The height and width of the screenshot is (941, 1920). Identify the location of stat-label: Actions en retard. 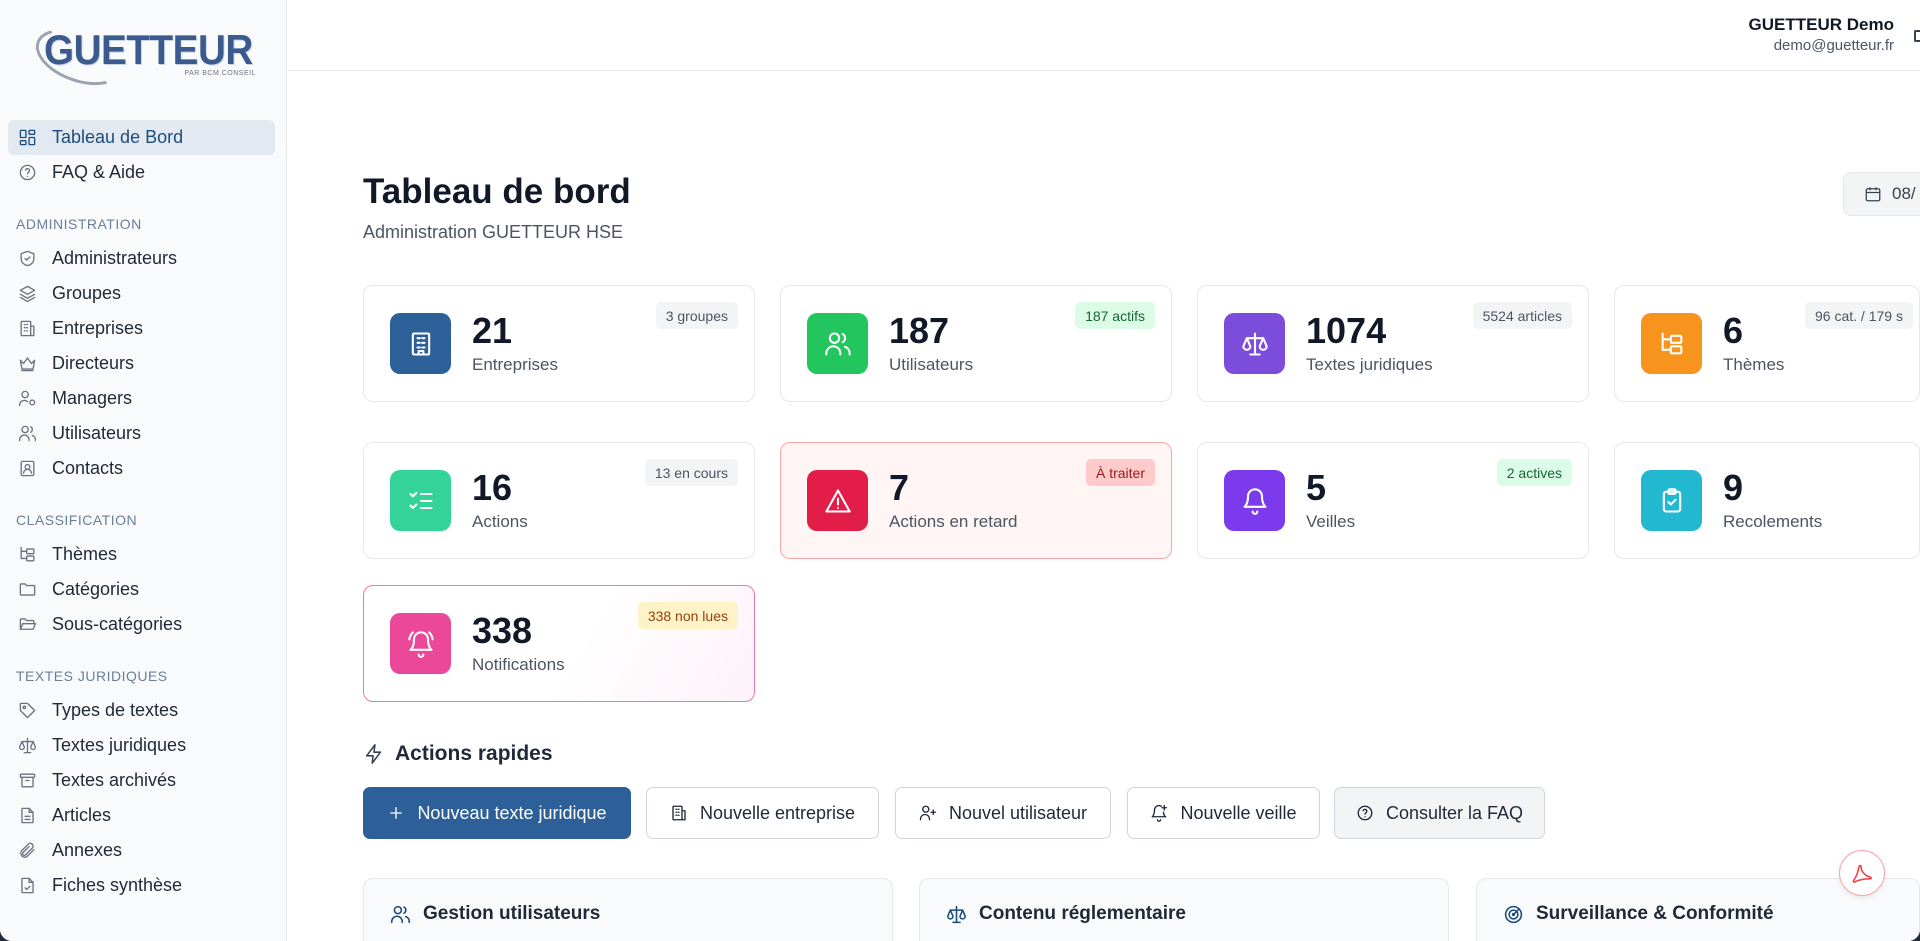
(953, 521).